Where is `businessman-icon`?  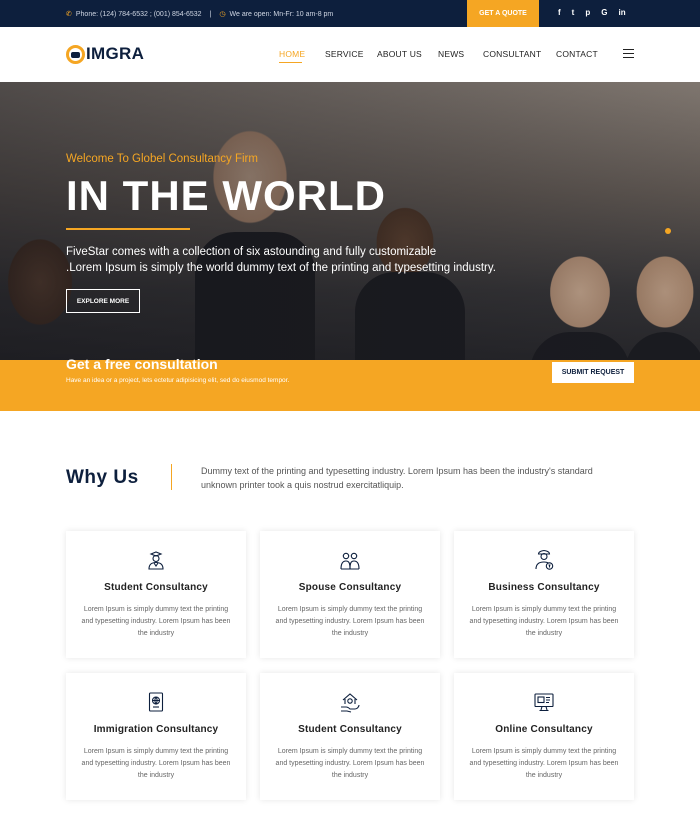 businessman-icon is located at coordinates (544, 559).